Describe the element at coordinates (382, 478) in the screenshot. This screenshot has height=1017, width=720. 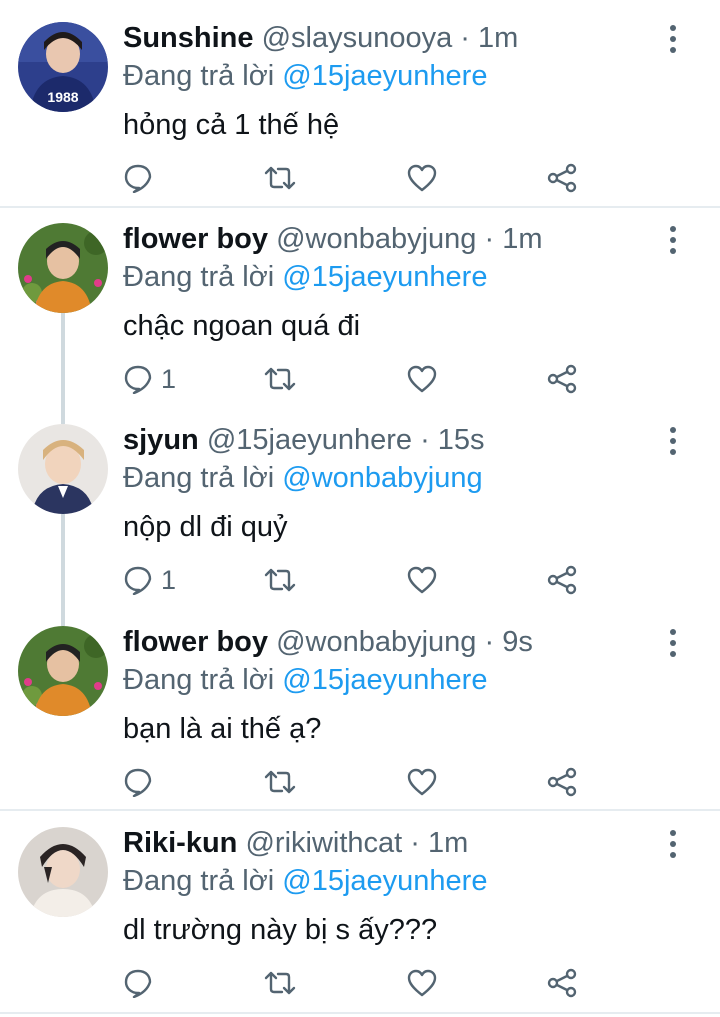
I see `replying-to-mention: @wonbabyjung` at that location.